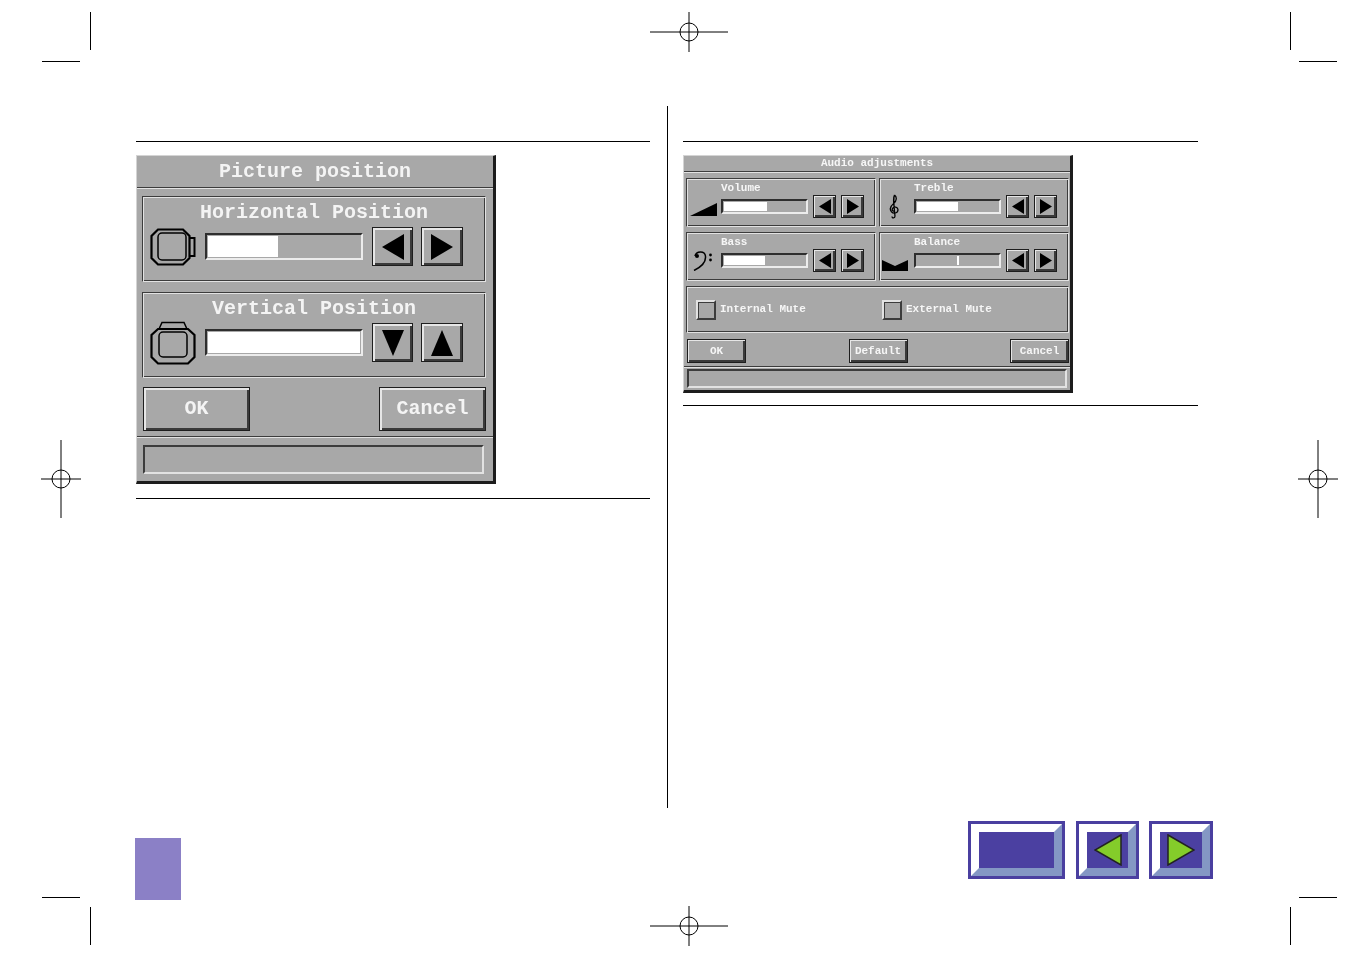 The image size is (1351, 954). I want to click on checkbox-label: External Mute, so click(949, 309).